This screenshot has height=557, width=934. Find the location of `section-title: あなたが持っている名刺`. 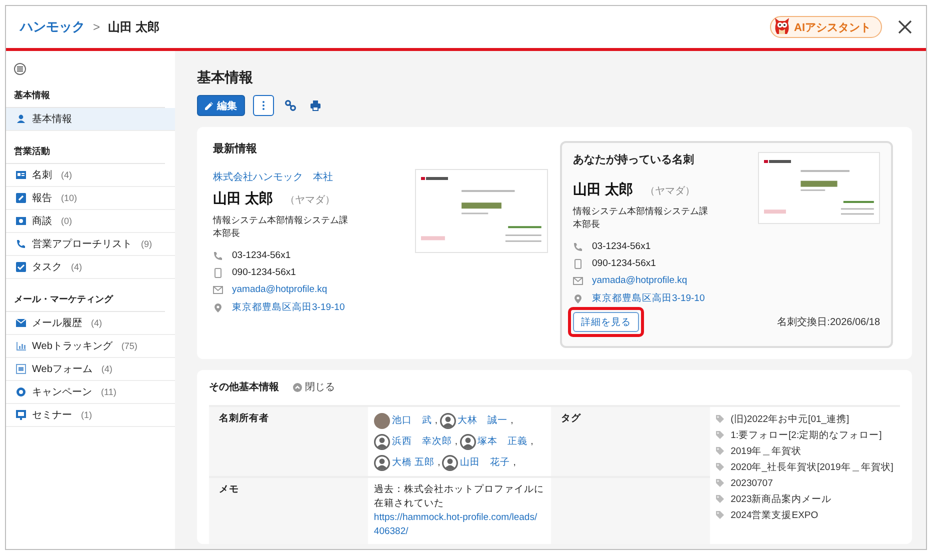

section-title: あなたが持っている名刺 is located at coordinates (634, 159).